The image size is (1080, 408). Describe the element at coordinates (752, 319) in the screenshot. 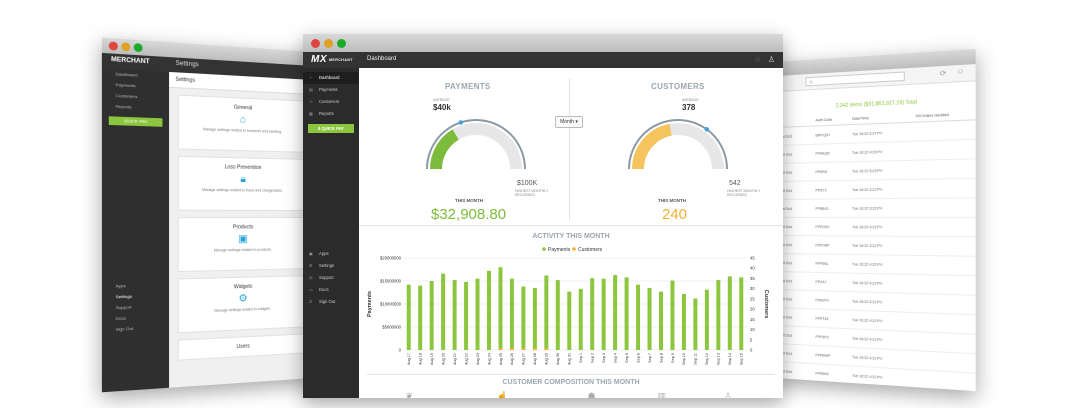

I see `y2-tick-label: 15` at that location.